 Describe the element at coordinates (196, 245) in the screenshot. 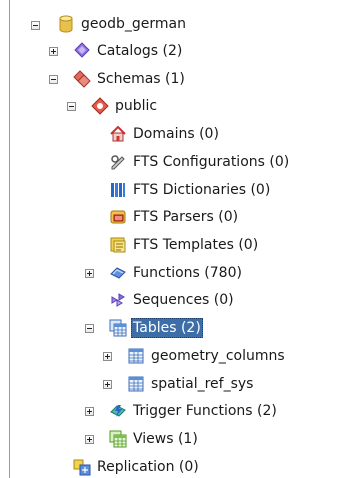

I see `fts-templates-label: FTS Templates (0)` at that location.